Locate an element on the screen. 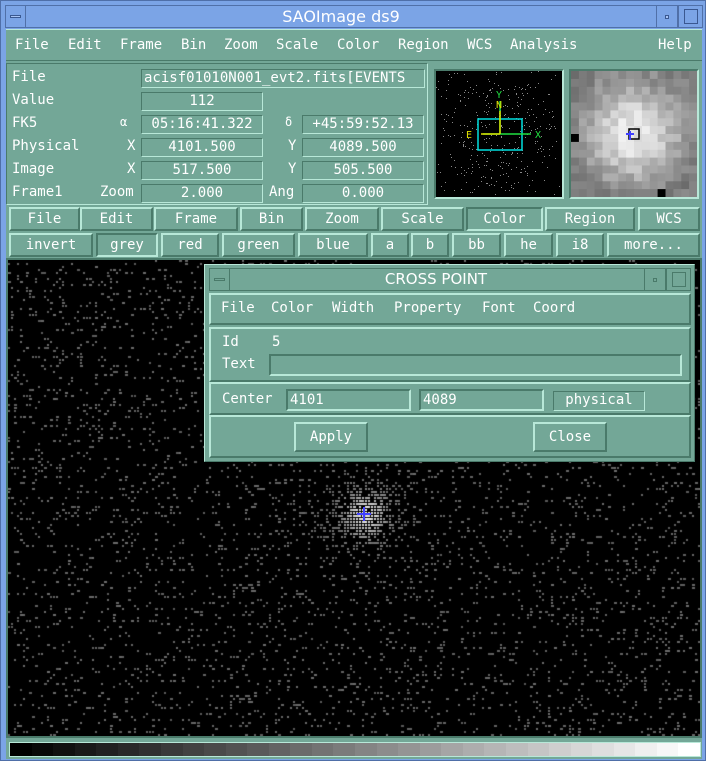 The width and height of the screenshot is (706, 761). menu-analysis: Analysis is located at coordinates (543, 45).